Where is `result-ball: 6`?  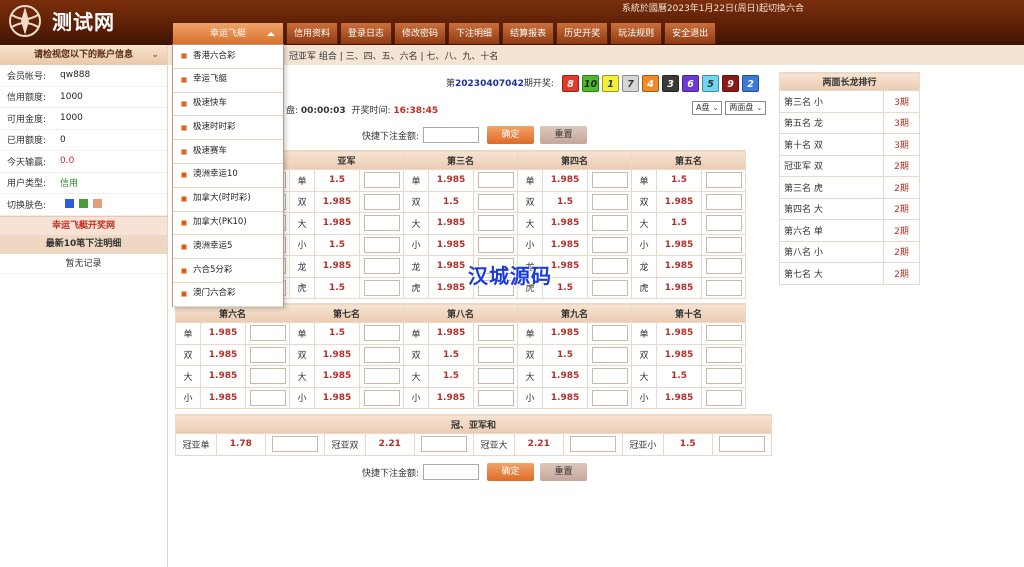
result-ball: 6 is located at coordinates (690, 83).